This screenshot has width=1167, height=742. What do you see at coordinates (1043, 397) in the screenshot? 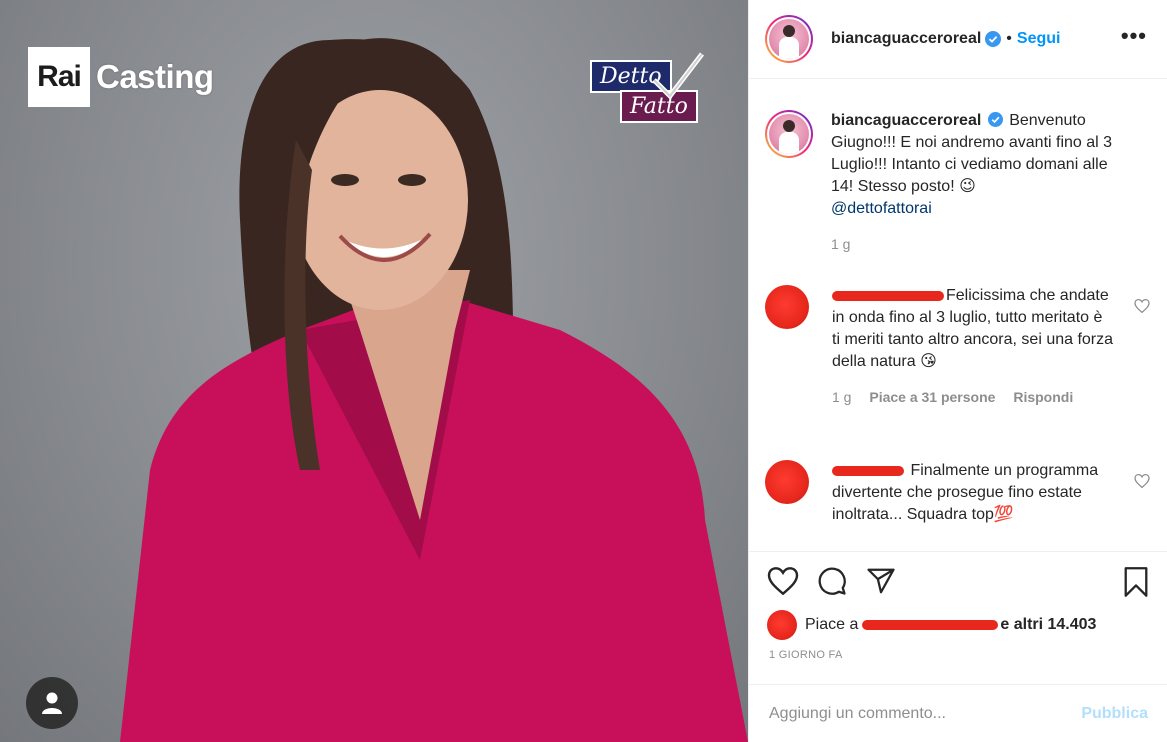
I see `reply-button: Rispondi` at bounding box center [1043, 397].